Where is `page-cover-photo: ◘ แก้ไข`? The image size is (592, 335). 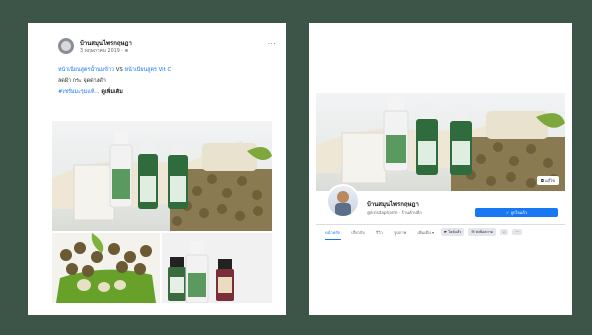 page-cover-photo: ◘ แก้ไข is located at coordinates (440, 142).